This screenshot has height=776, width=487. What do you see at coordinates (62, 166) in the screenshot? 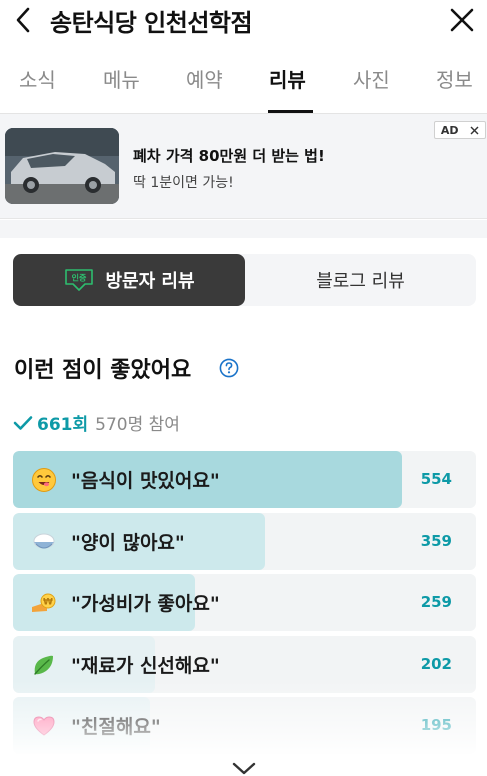
I see `ad-car-image` at bounding box center [62, 166].